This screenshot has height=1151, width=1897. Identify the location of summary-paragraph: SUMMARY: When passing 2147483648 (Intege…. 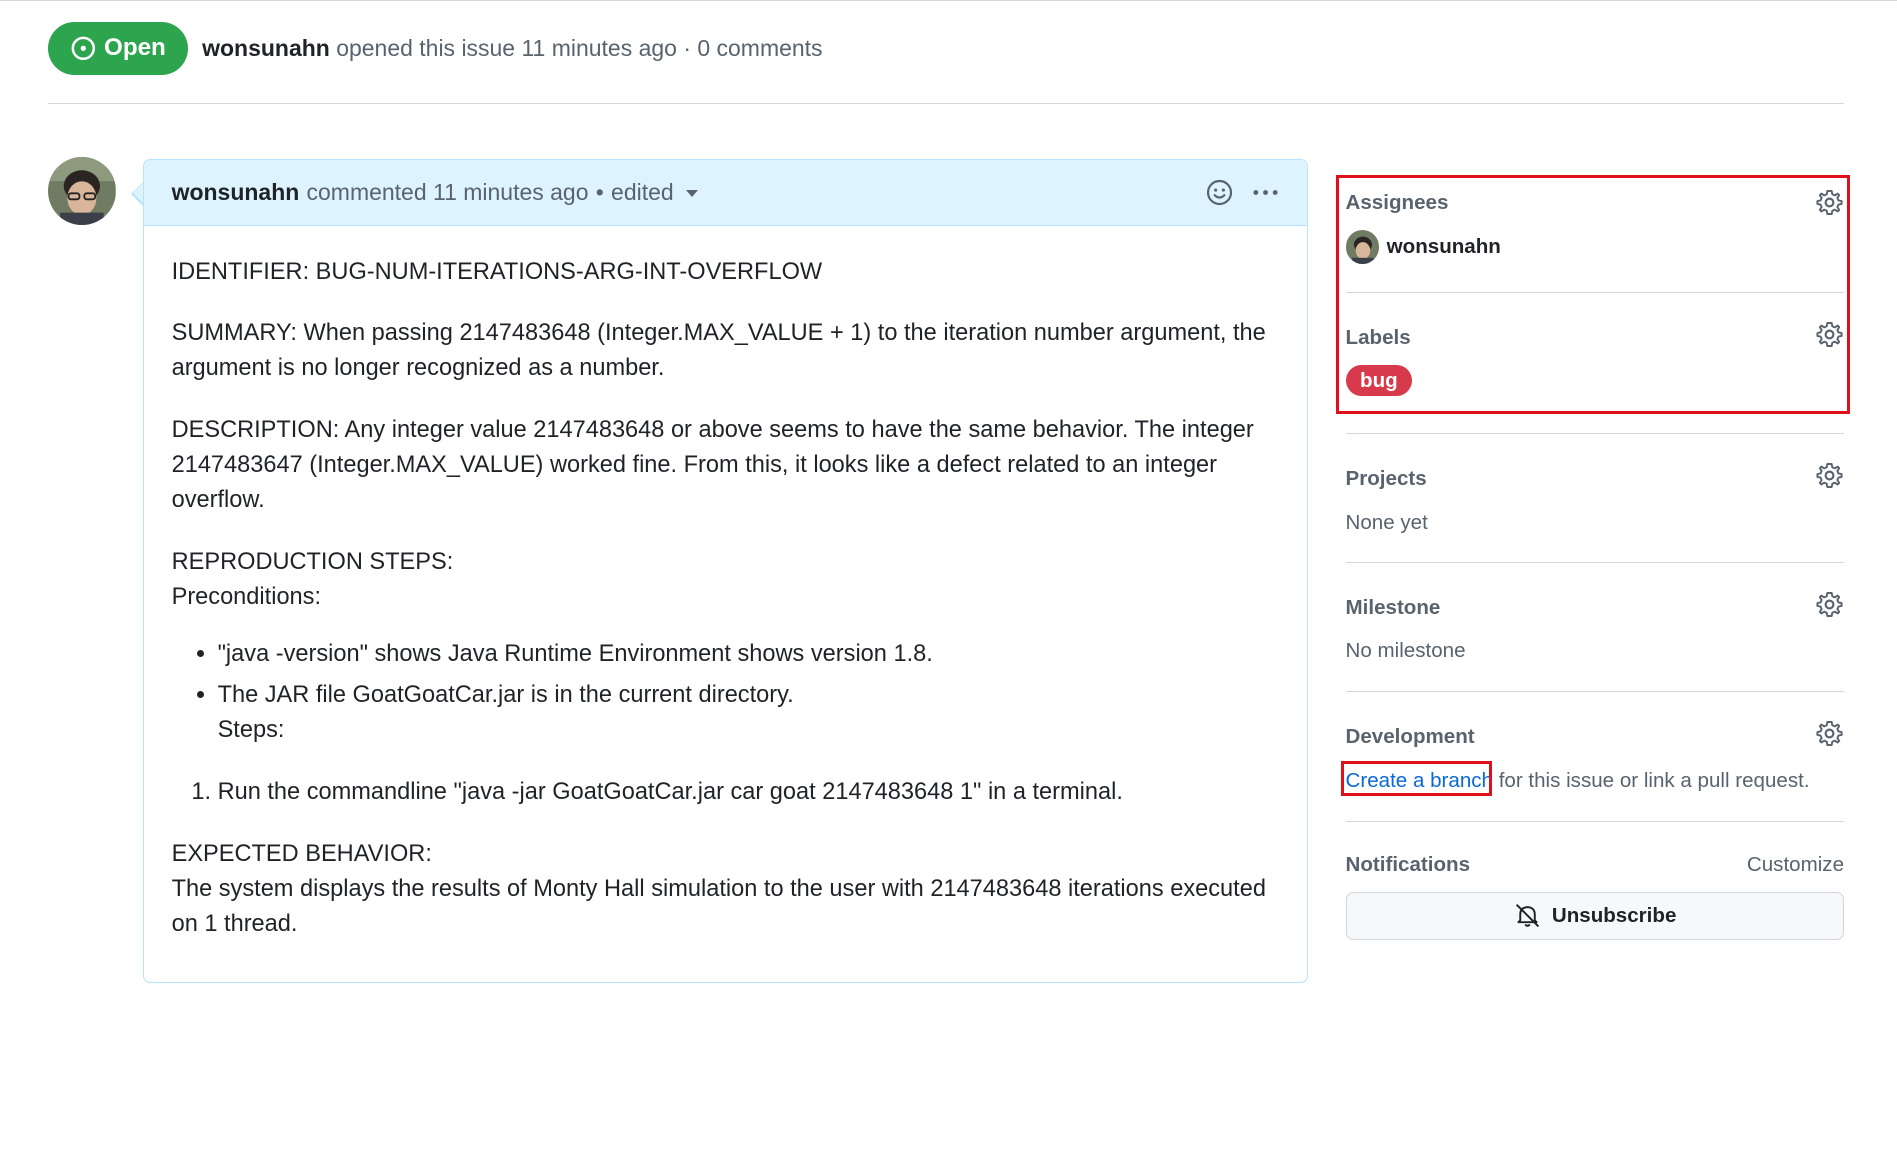
(718, 350).